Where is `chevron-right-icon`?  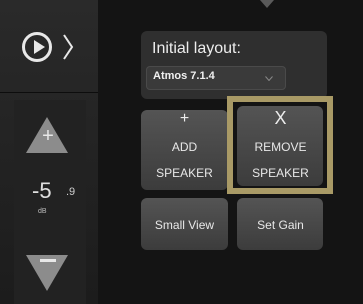
chevron-right-icon is located at coordinates (68, 47).